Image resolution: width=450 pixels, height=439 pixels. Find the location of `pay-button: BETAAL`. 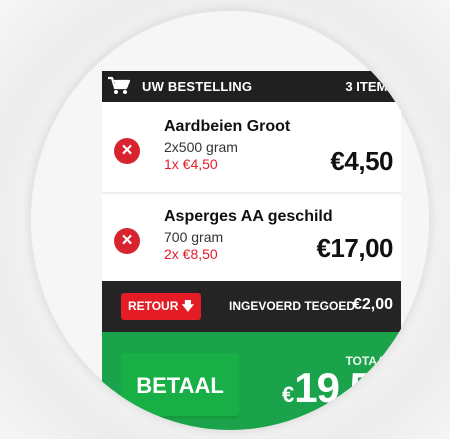

pay-button: BETAAL is located at coordinates (180, 386).